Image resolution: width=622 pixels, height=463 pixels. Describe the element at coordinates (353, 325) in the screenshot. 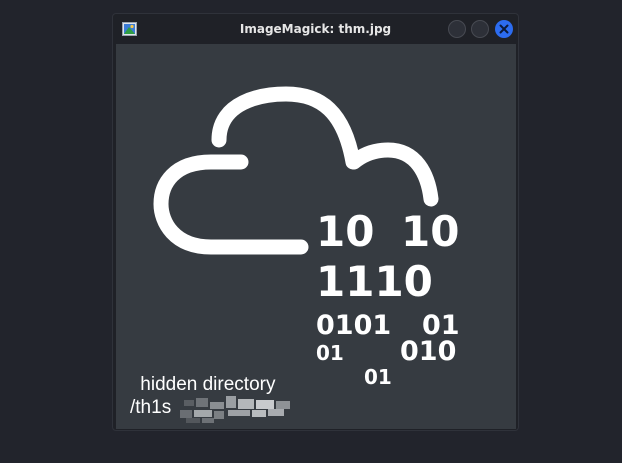

I see `binary-text: 0101` at that location.